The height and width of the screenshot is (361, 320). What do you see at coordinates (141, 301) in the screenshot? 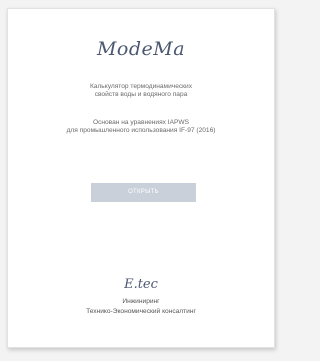
I see `company-tagline-1: Инжиниринг` at bounding box center [141, 301].